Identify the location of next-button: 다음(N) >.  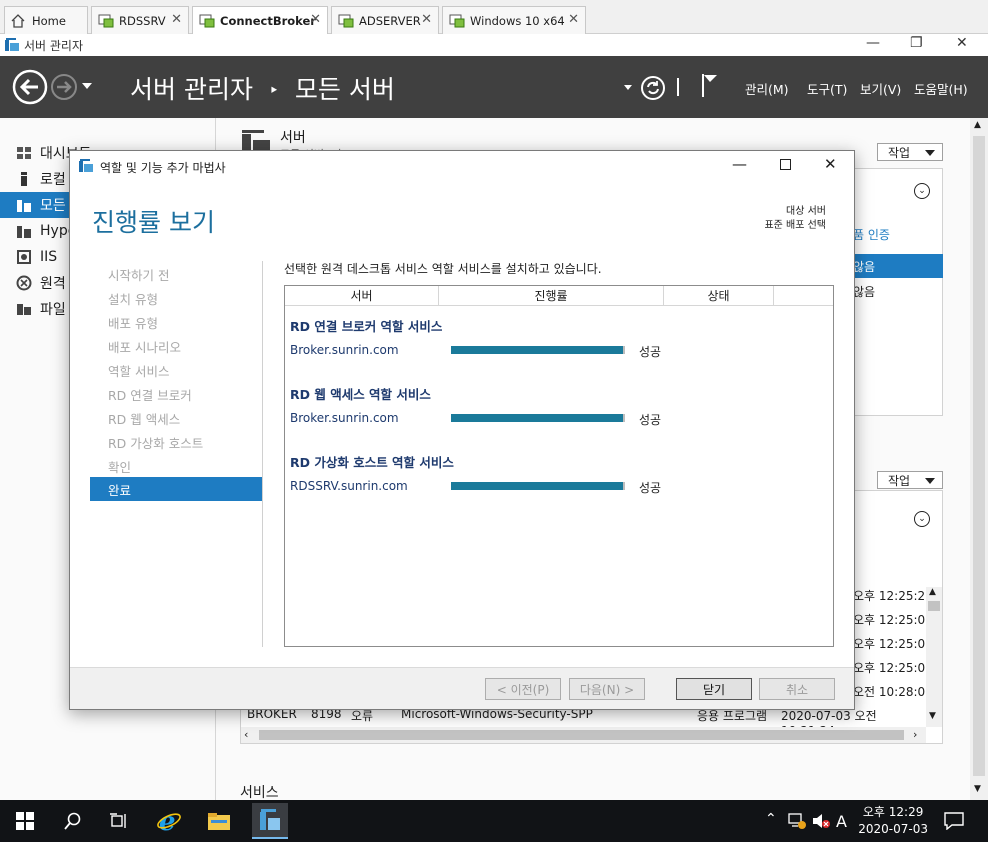
(607, 689).